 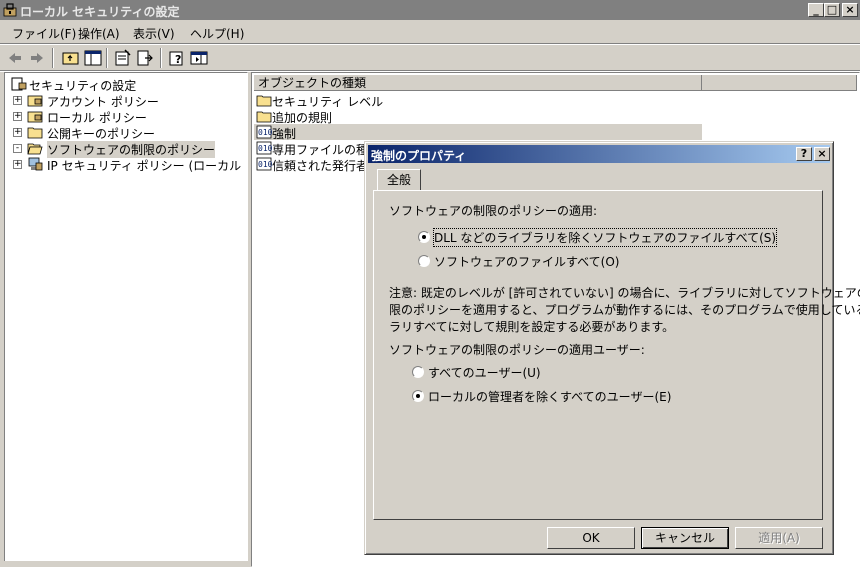 I want to click on tree-item-ip-security-policy: + IP セキュリティ ポリシー (ローカル コンピュー, so click(x=127, y=164).